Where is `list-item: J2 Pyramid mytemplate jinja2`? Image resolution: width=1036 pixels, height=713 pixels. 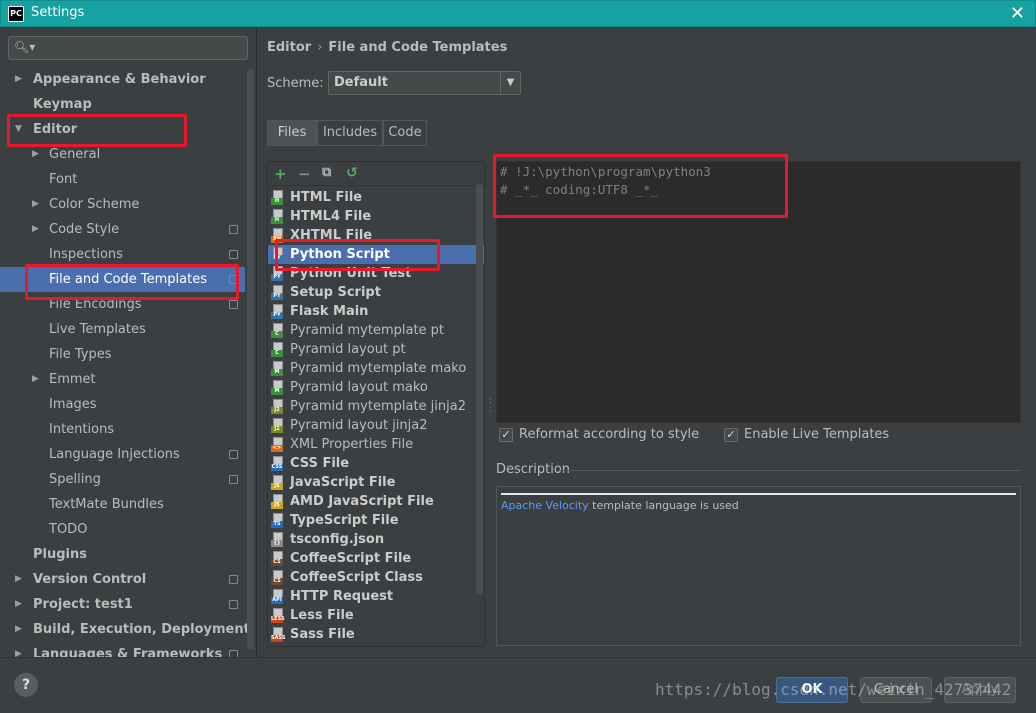
list-item: J2 Pyramid mytemplate jinja2 is located at coordinates (376, 406).